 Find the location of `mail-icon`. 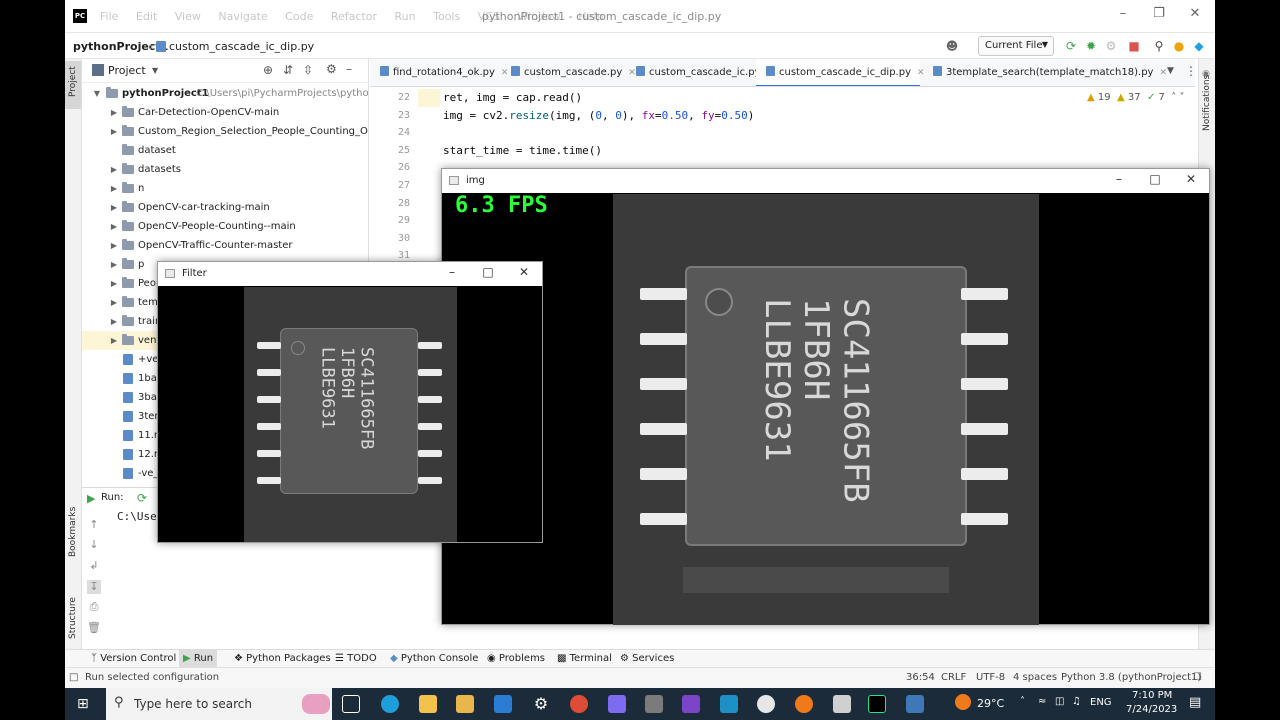

mail-icon is located at coordinates (503, 704).